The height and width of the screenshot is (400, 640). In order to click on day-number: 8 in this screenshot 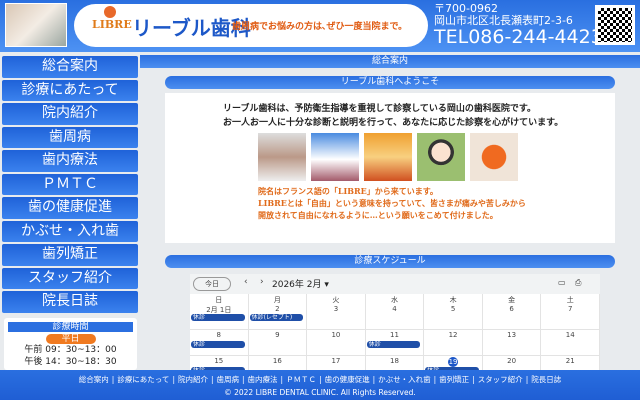, I will do `click(219, 335)`.